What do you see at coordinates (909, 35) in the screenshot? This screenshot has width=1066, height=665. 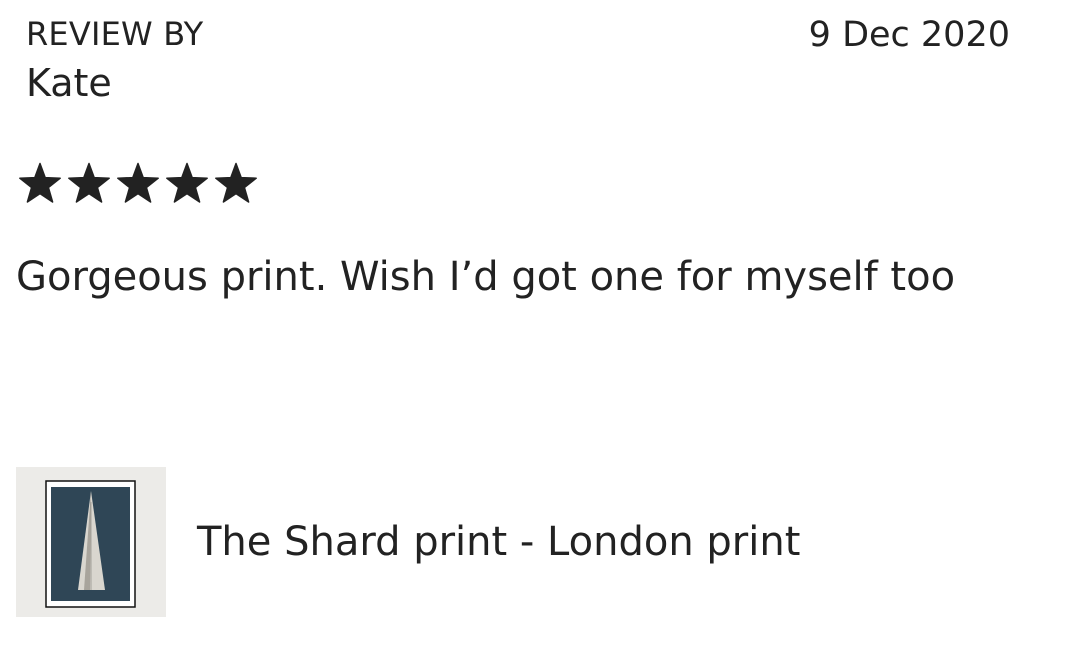 I see `review-date: 9 Dec 2020` at bounding box center [909, 35].